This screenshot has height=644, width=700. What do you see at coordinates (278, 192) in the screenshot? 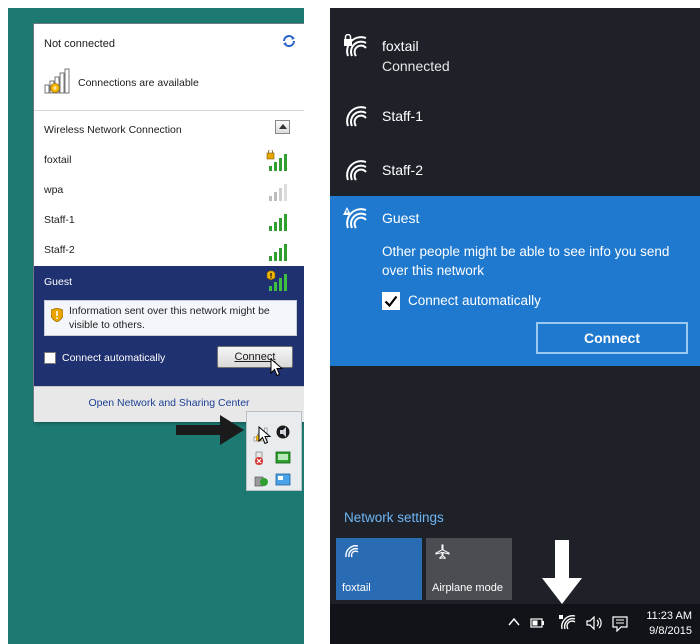
I see `weak-signal-icon` at bounding box center [278, 192].